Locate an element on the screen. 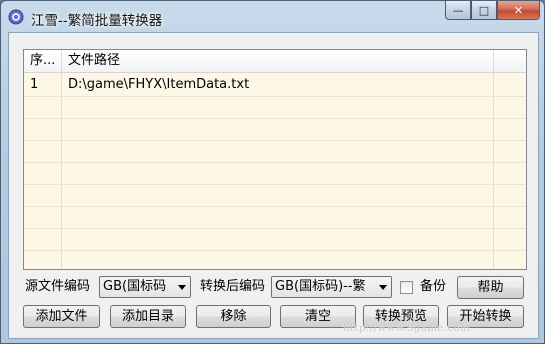 This screenshot has width=545, height=344. minimize-button: — is located at coordinates (458, 10).